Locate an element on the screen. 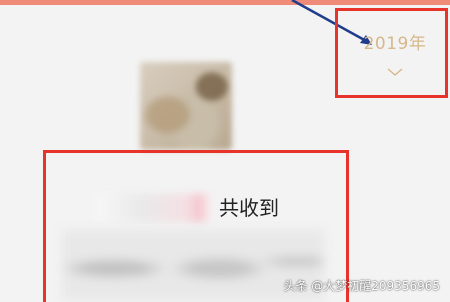 This screenshot has width=450, height=302. avatar is located at coordinates (186, 106).